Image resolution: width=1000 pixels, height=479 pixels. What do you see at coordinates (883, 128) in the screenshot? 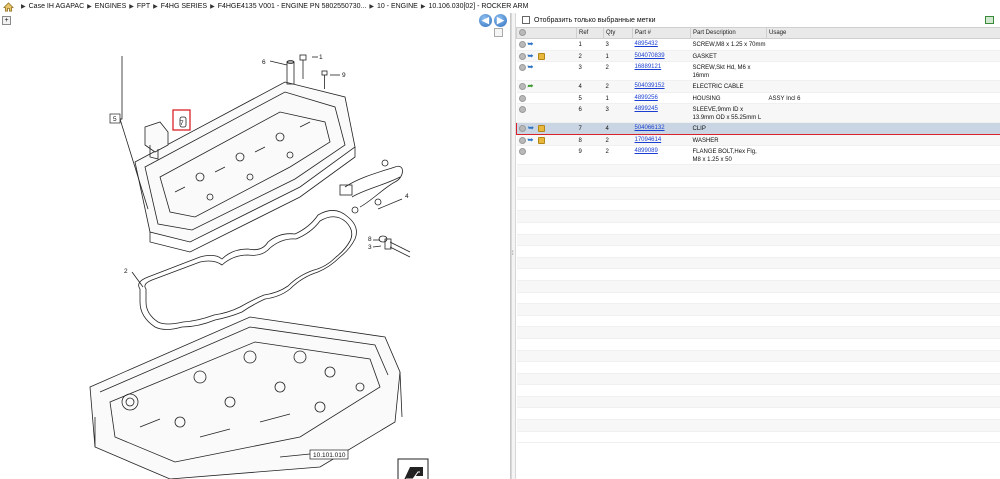
I see `row-usage-cell` at bounding box center [883, 128].